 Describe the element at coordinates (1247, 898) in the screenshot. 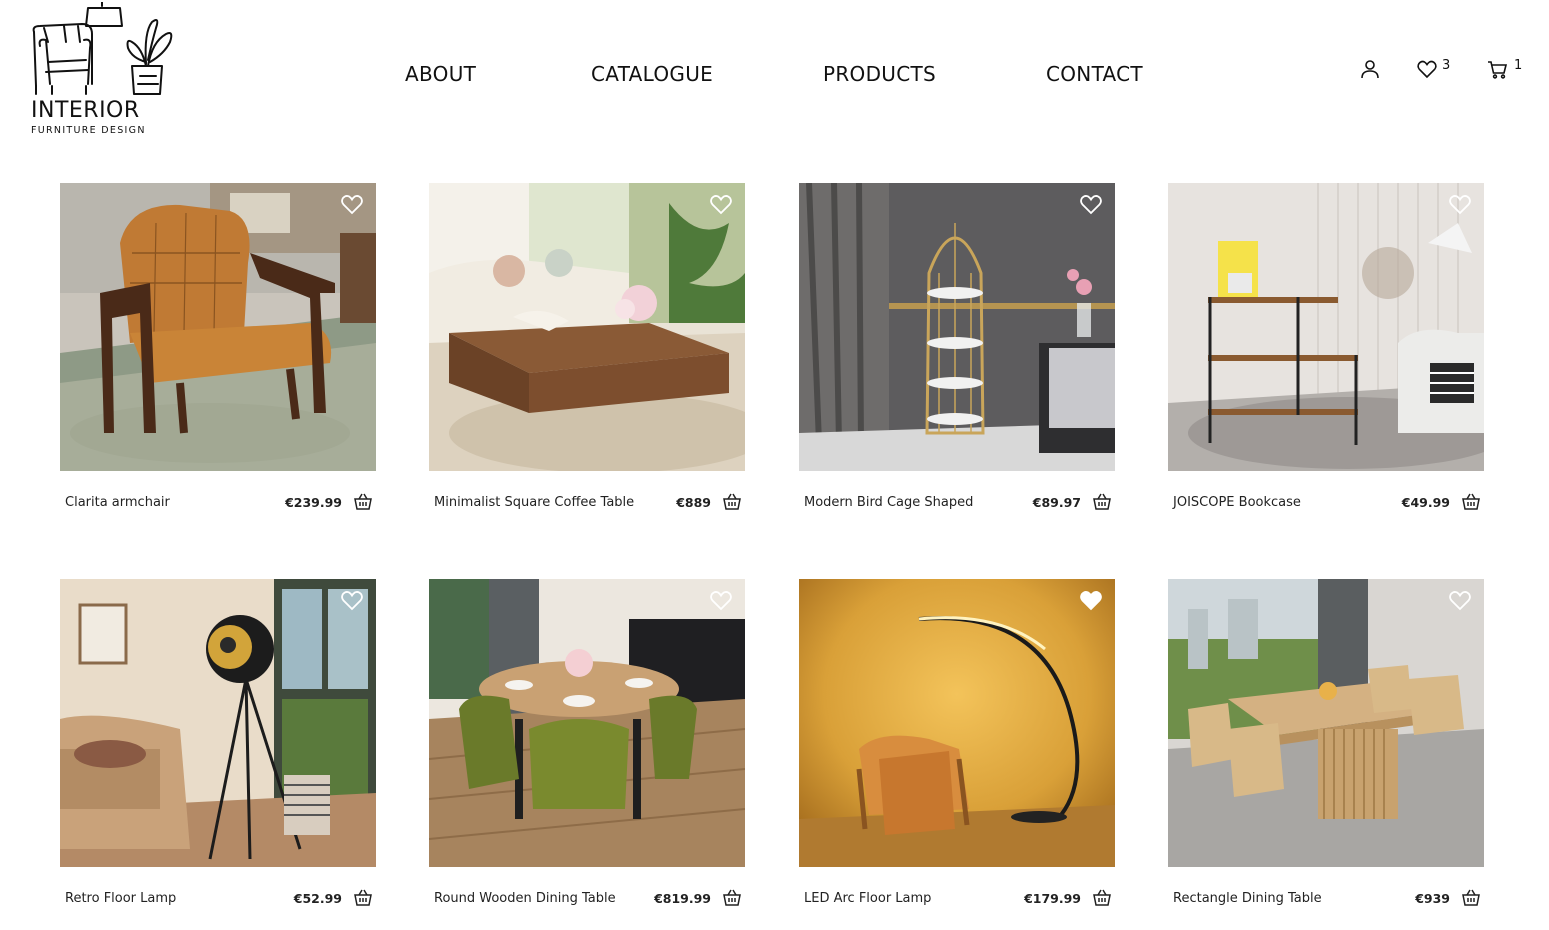

I see `product-name: Rectangle Dining Table` at that location.